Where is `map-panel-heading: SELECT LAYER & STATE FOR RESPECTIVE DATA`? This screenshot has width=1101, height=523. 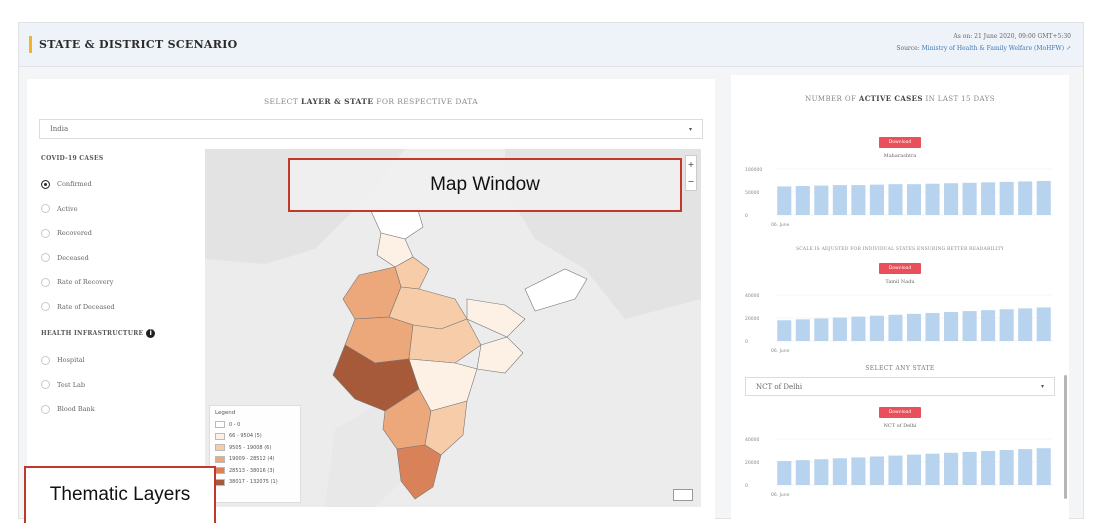 map-panel-heading: SELECT LAYER & STATE FOR RESPECTIVE DATA is located at coordinates (371, 101).